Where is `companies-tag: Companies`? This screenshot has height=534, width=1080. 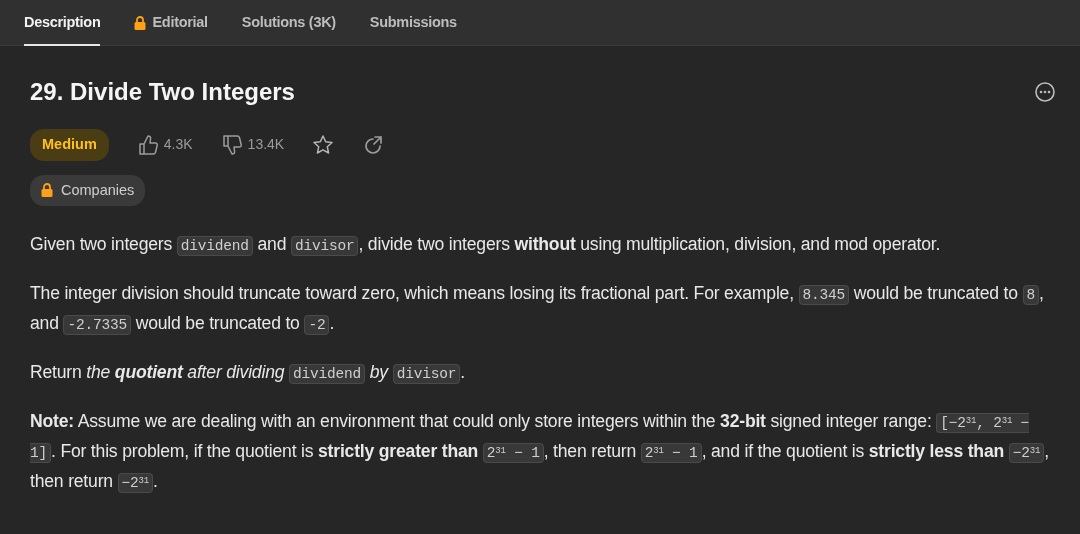 companies-tag: Companies is located at coordinates (88, 190).